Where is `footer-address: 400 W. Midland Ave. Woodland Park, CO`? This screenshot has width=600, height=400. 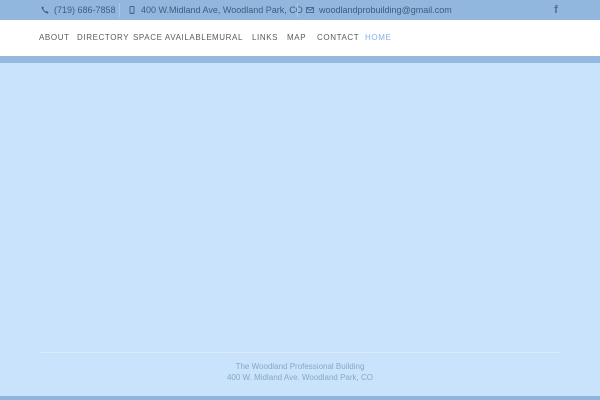
footer-address: 400 W. Midland Ave. Woodland Park, CO is located at coordinates (299, 377).